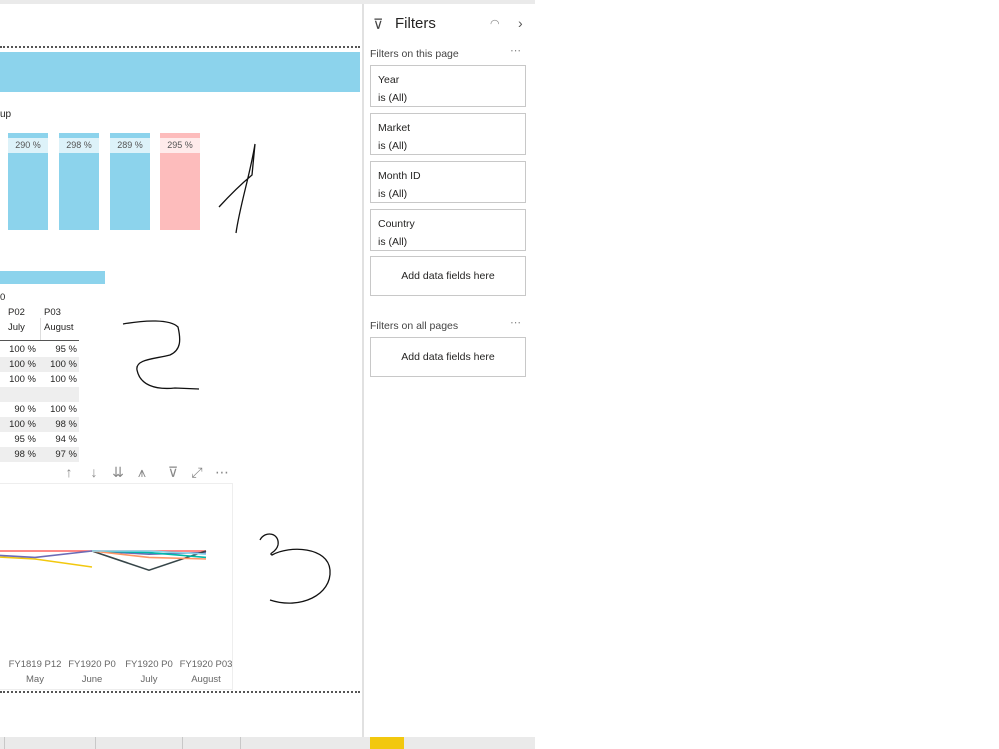  What do you see at coordinates (28, 145) in the screenshot?
I see `kpi-bar-label: 290 %` at bounding box center [28, 145].